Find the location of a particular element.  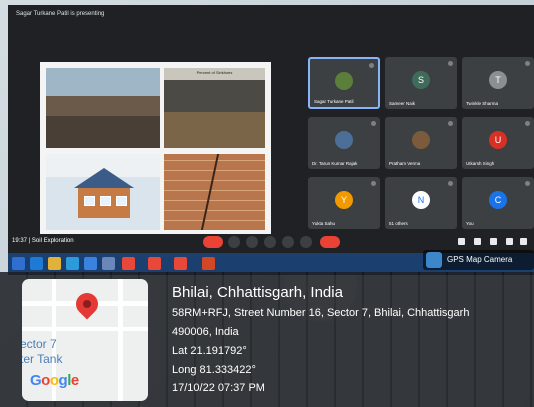

slide-photo-house is located at coordinates (103, 192).